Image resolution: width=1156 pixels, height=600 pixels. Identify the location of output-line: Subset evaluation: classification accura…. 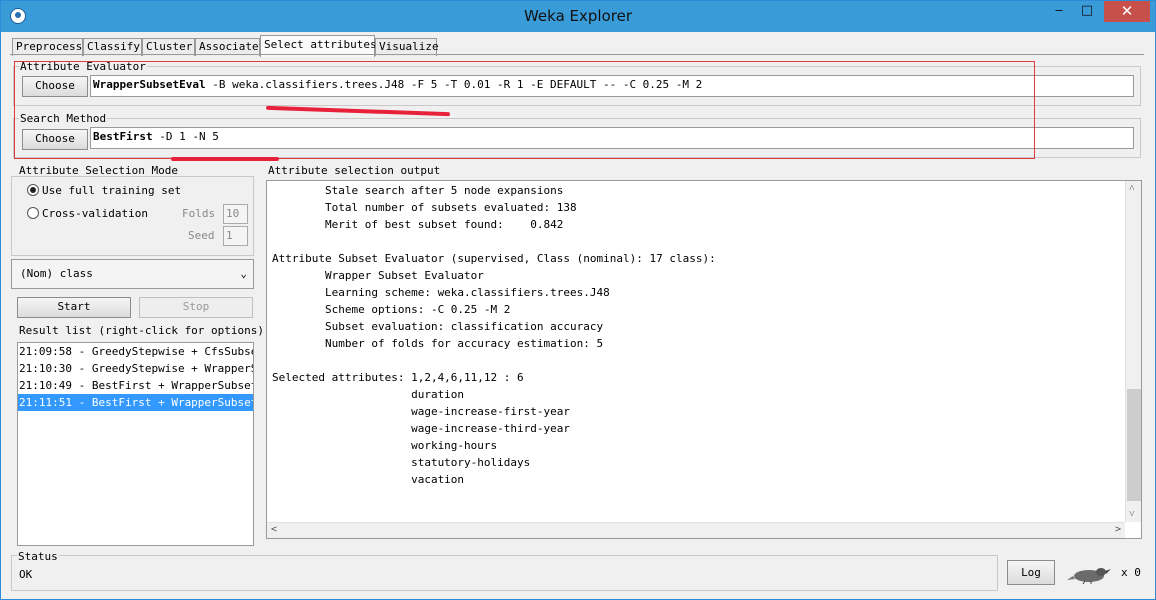
(438, 326).